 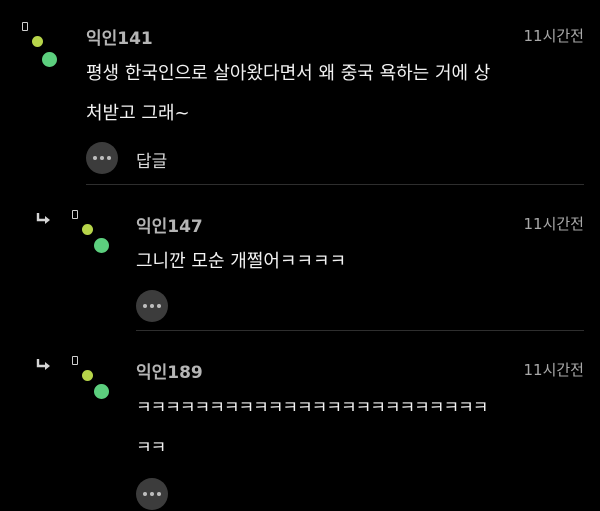 What do you see at coordinates (151, 448) in the screenshot?
I see `comment-line: ㅋㅋ` at bounding box center [151, 448].